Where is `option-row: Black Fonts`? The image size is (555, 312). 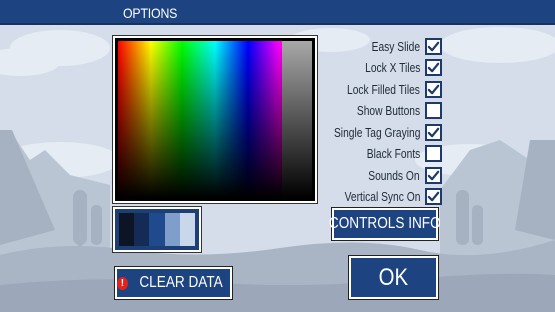
option-row: Black Fonts is located at coordinates (371, 153).